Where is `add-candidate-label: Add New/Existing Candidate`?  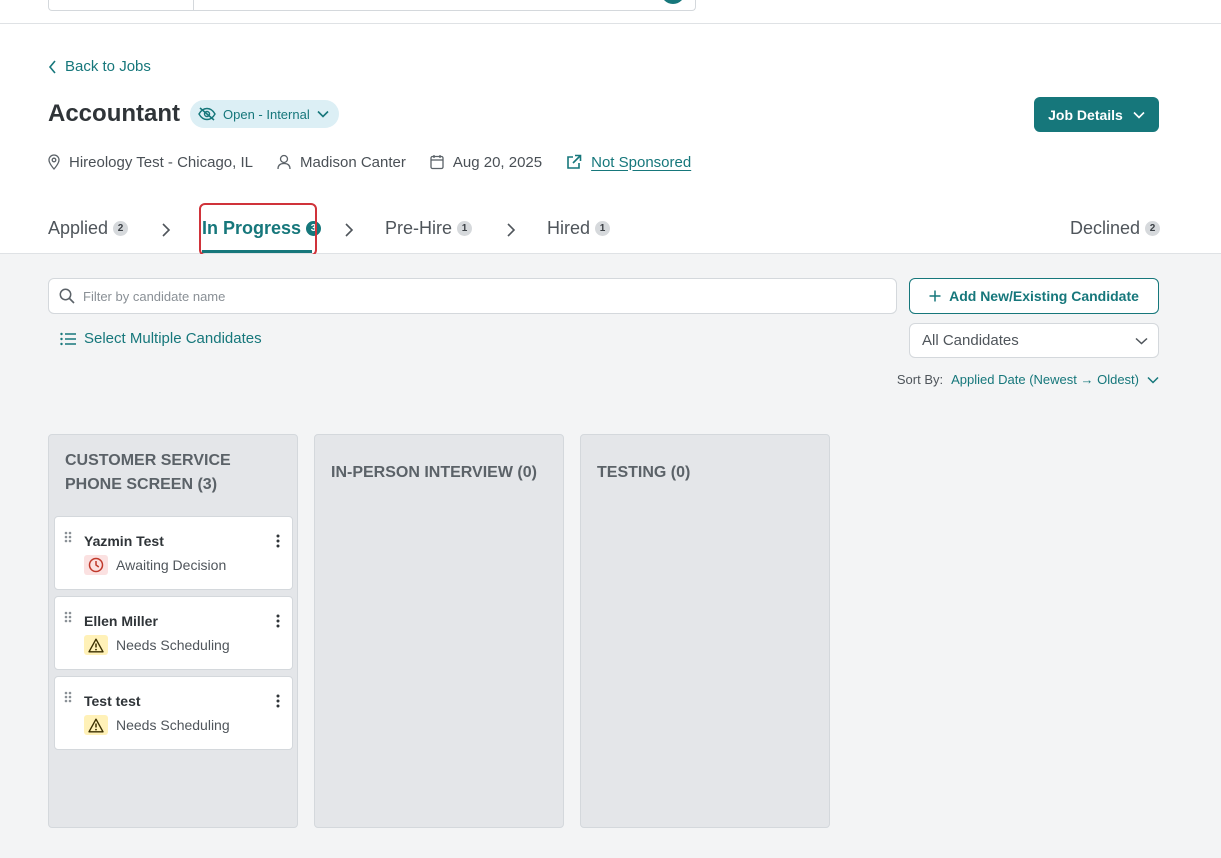 add-candidate-label: Add New/Existing Candidate is located at coordinates (1044, 296).